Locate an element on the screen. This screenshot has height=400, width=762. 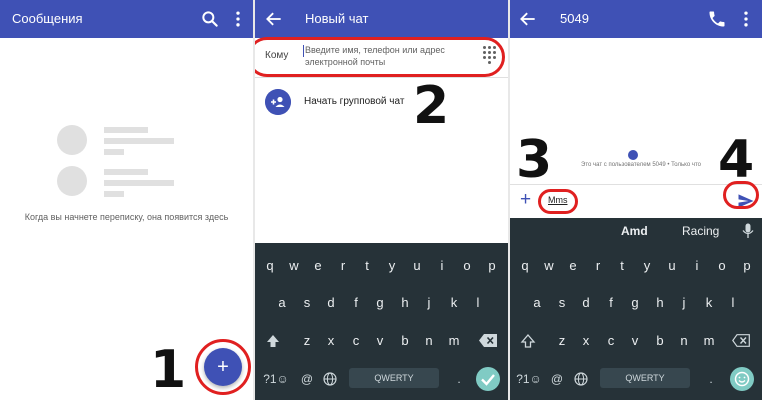
microphone-icon is located at coordinates (748, 231).